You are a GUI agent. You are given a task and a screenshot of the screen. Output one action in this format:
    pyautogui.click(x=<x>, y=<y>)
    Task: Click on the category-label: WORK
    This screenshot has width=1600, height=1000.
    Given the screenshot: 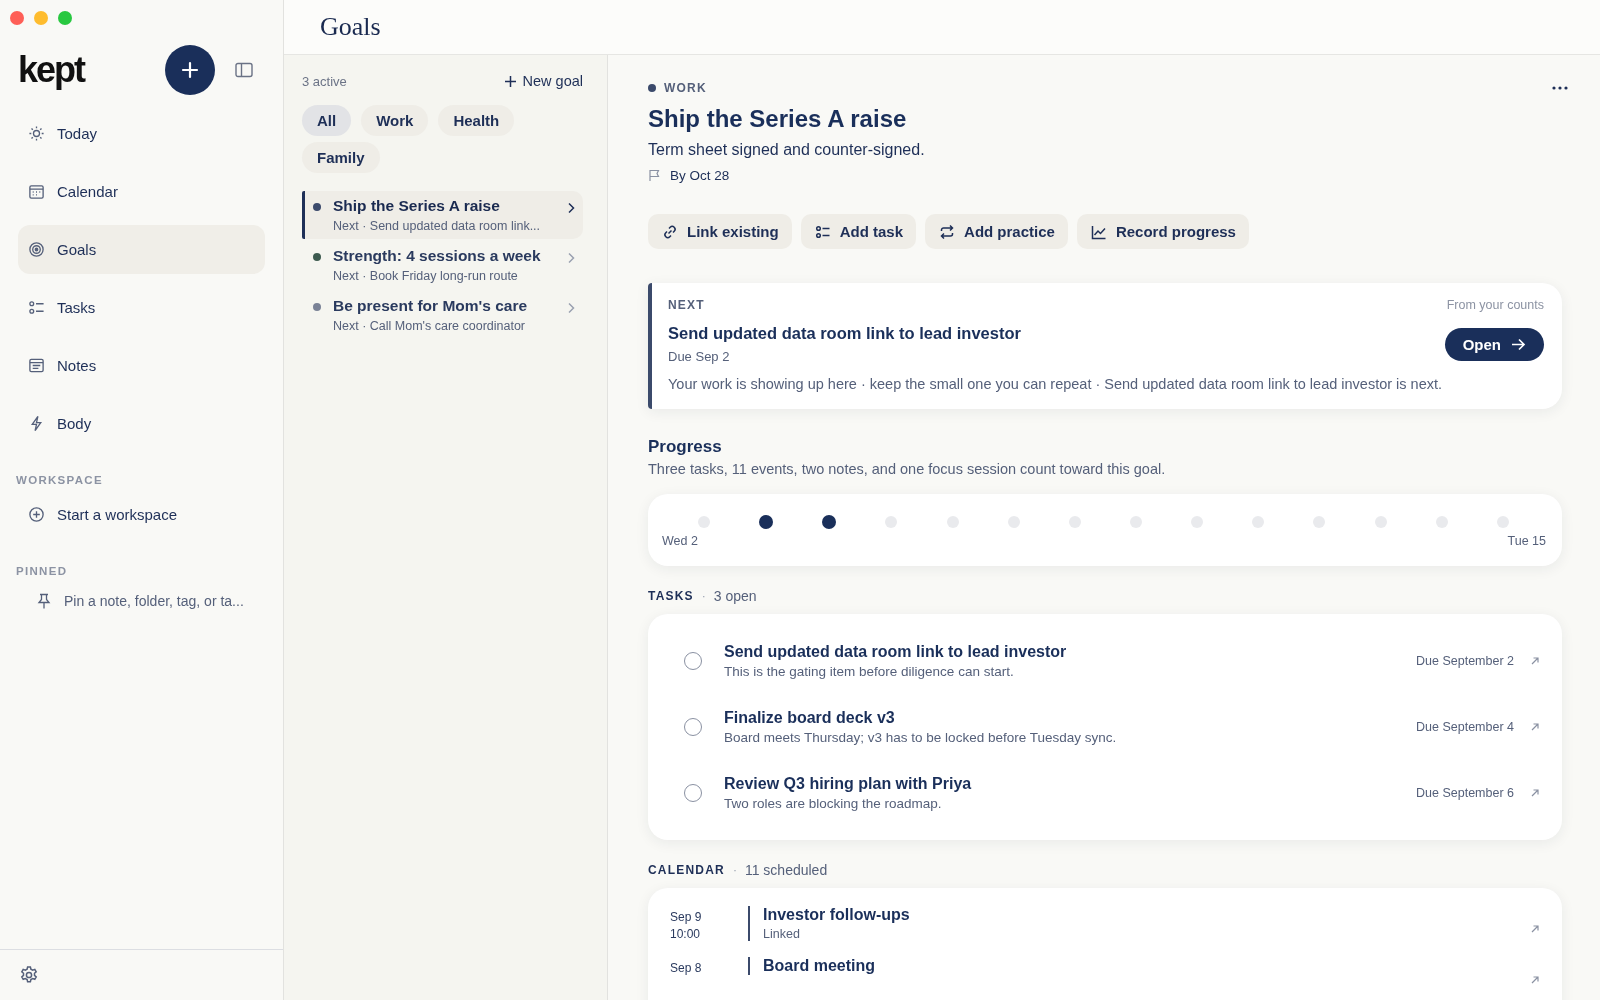 What is the action you would take?
    pyautogui.click(x=685, y=88)
    